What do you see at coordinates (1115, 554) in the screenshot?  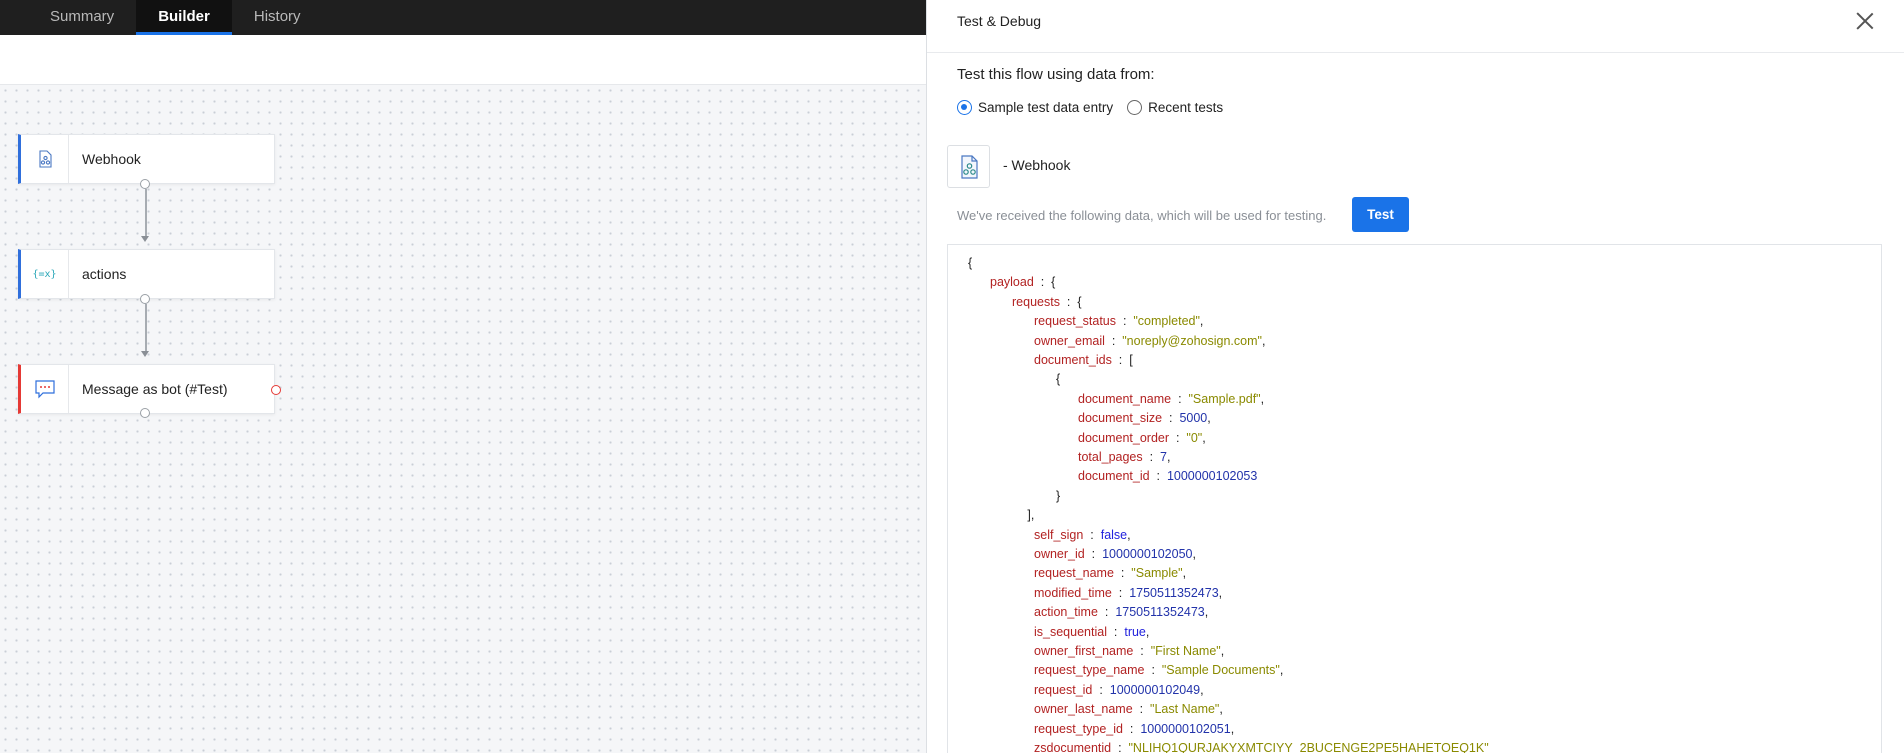 I see `json-line: owner_id : 1000000102050,` at bounding box center [1115, 554].